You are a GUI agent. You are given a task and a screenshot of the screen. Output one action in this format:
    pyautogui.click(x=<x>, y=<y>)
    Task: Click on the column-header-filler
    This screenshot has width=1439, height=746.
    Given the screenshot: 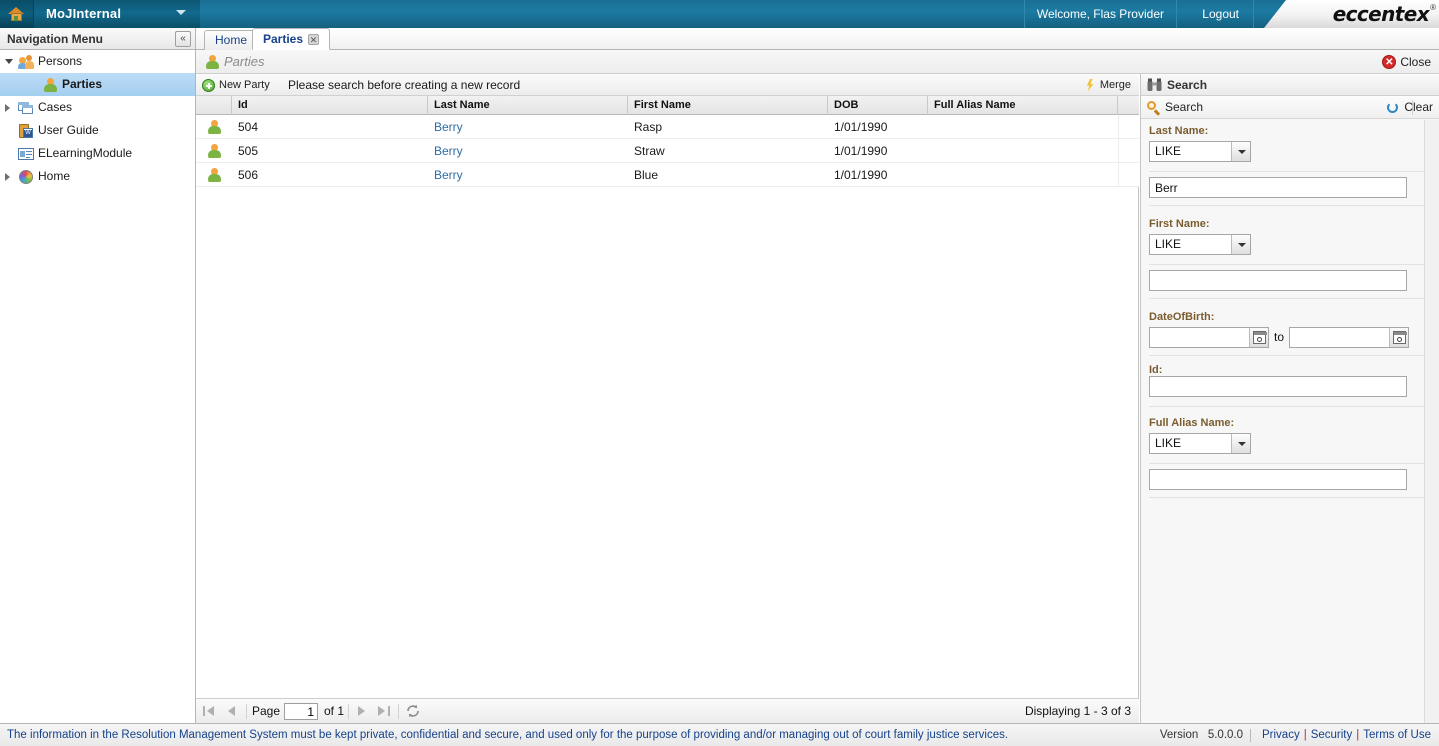 What is the action you would take?
    pyautogui.click(x=1128, y=105)
    